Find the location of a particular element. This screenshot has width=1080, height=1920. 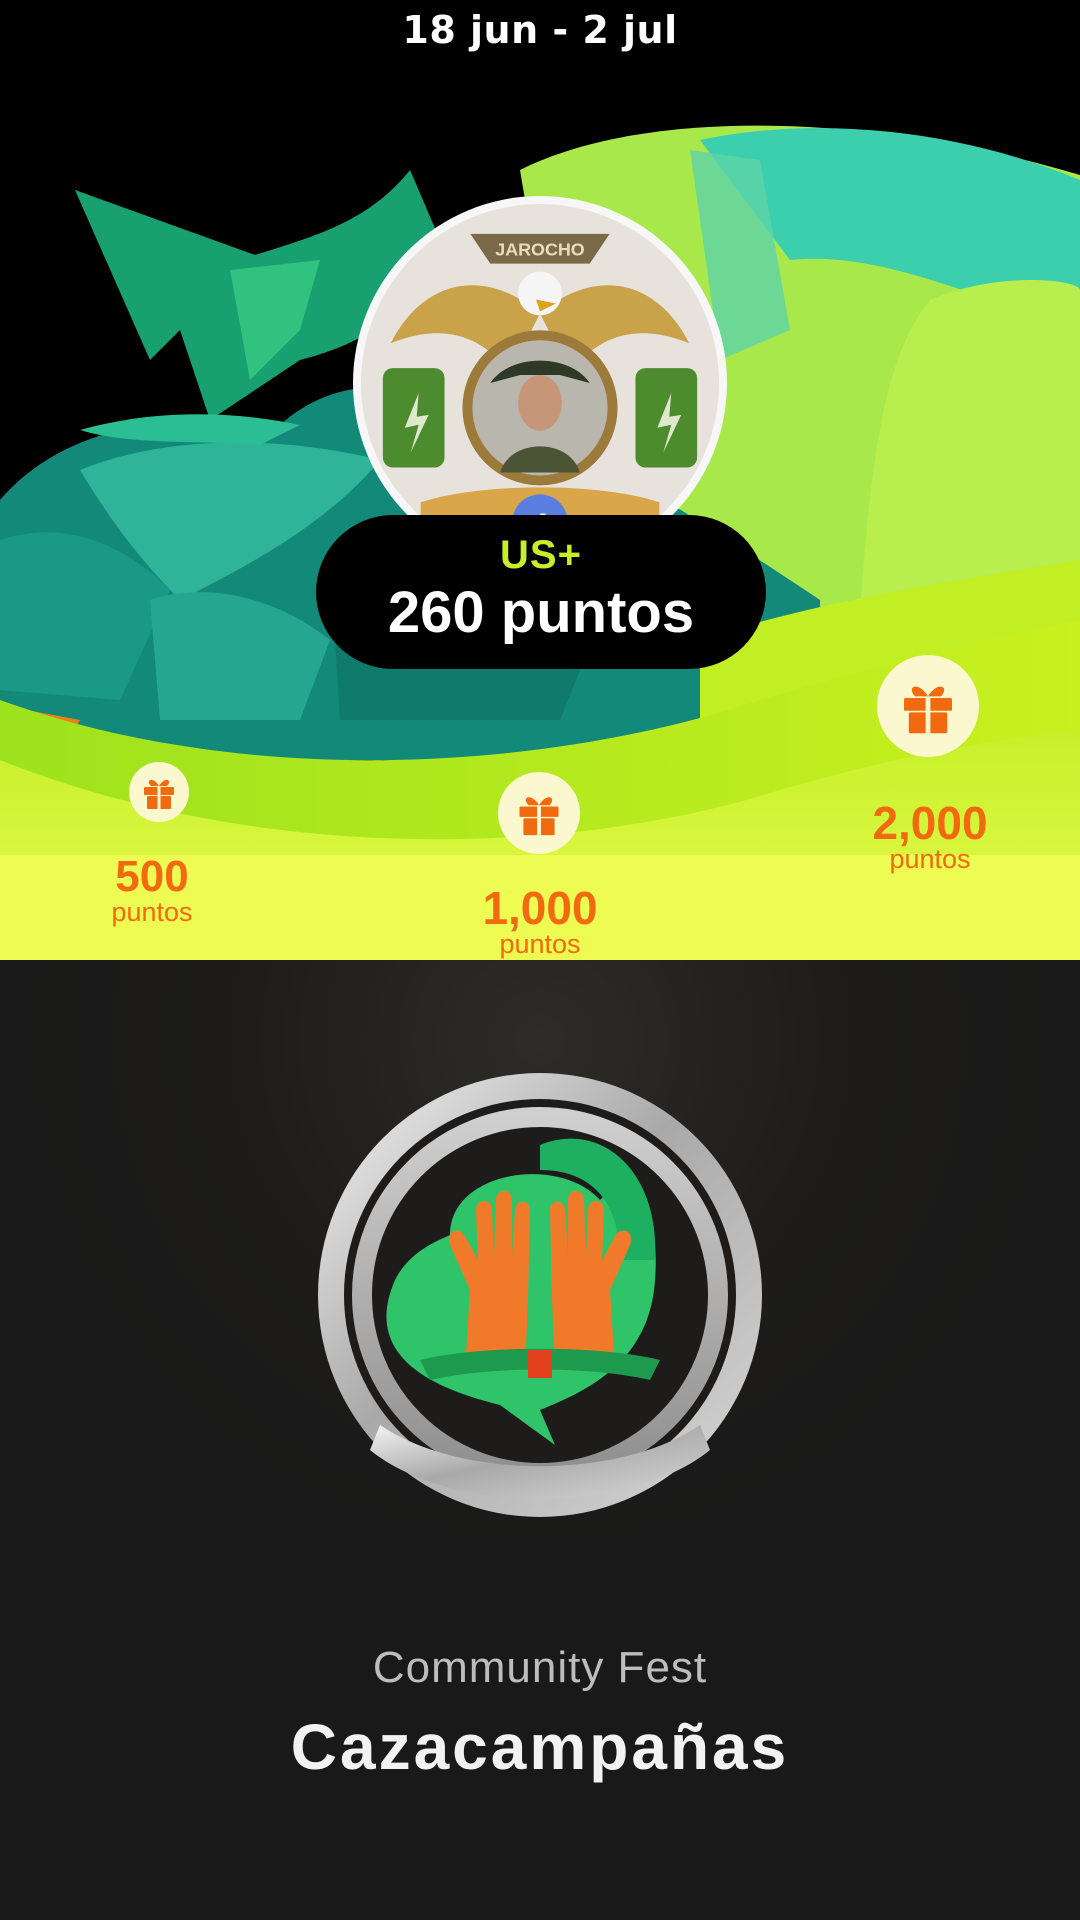

milestone-2000-gift is located at coordinates (928, 706).